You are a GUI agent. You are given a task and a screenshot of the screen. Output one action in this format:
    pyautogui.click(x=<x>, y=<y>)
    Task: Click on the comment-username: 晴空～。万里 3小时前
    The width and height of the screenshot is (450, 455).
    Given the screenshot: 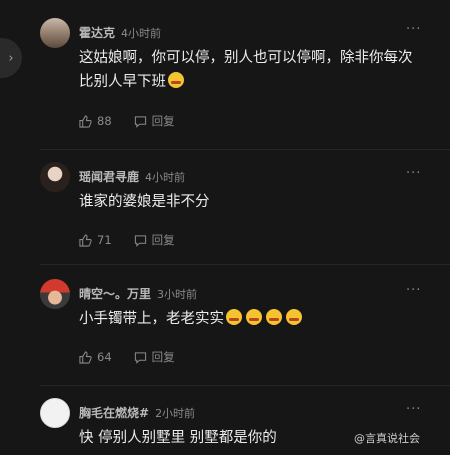 What is the action you would take?
    pyautogui.click(x=138, y=293)
    